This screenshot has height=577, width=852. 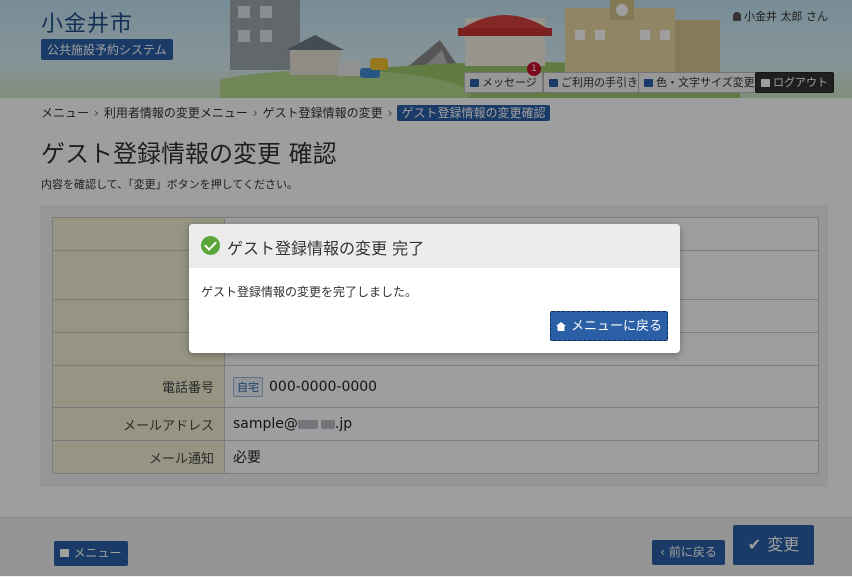 I want to click on home-icon, so click(x=560, y=326).